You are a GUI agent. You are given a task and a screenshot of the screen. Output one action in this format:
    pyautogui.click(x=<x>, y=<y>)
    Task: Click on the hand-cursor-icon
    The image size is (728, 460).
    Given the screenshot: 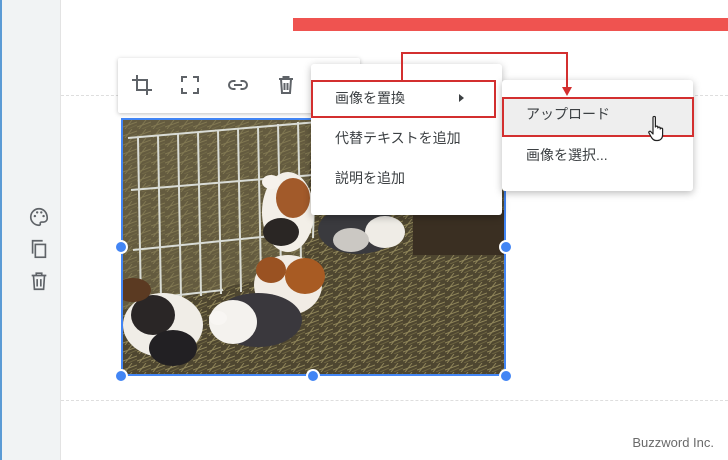 What is the action you would take?
    pyautogui.click(x=656, y=128)
    